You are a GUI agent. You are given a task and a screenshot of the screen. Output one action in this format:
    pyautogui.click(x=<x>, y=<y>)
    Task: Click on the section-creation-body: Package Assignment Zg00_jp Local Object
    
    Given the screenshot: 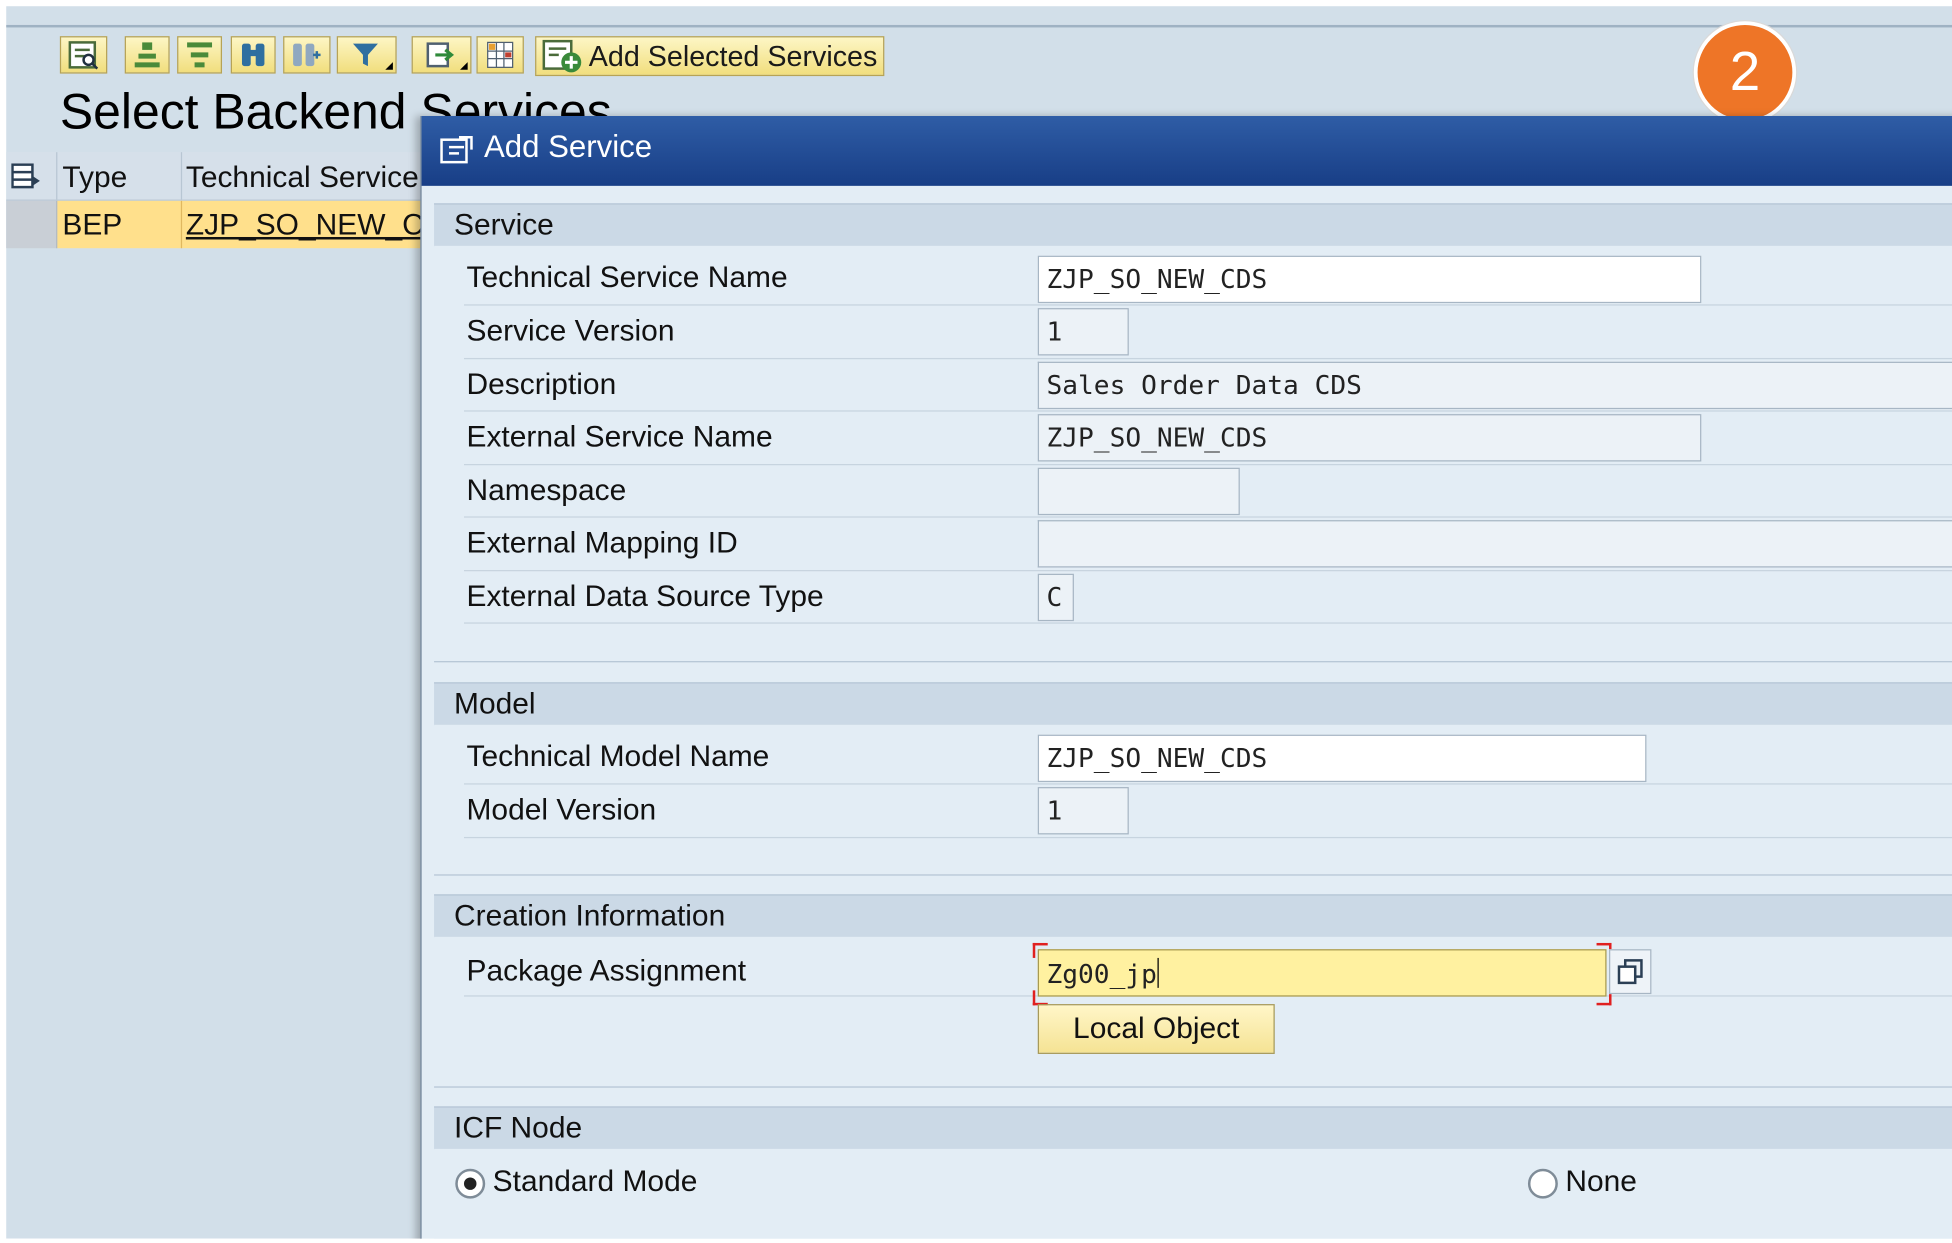 What is the action you would take?
    pyautogui.click(x=1193, y=1012)
    